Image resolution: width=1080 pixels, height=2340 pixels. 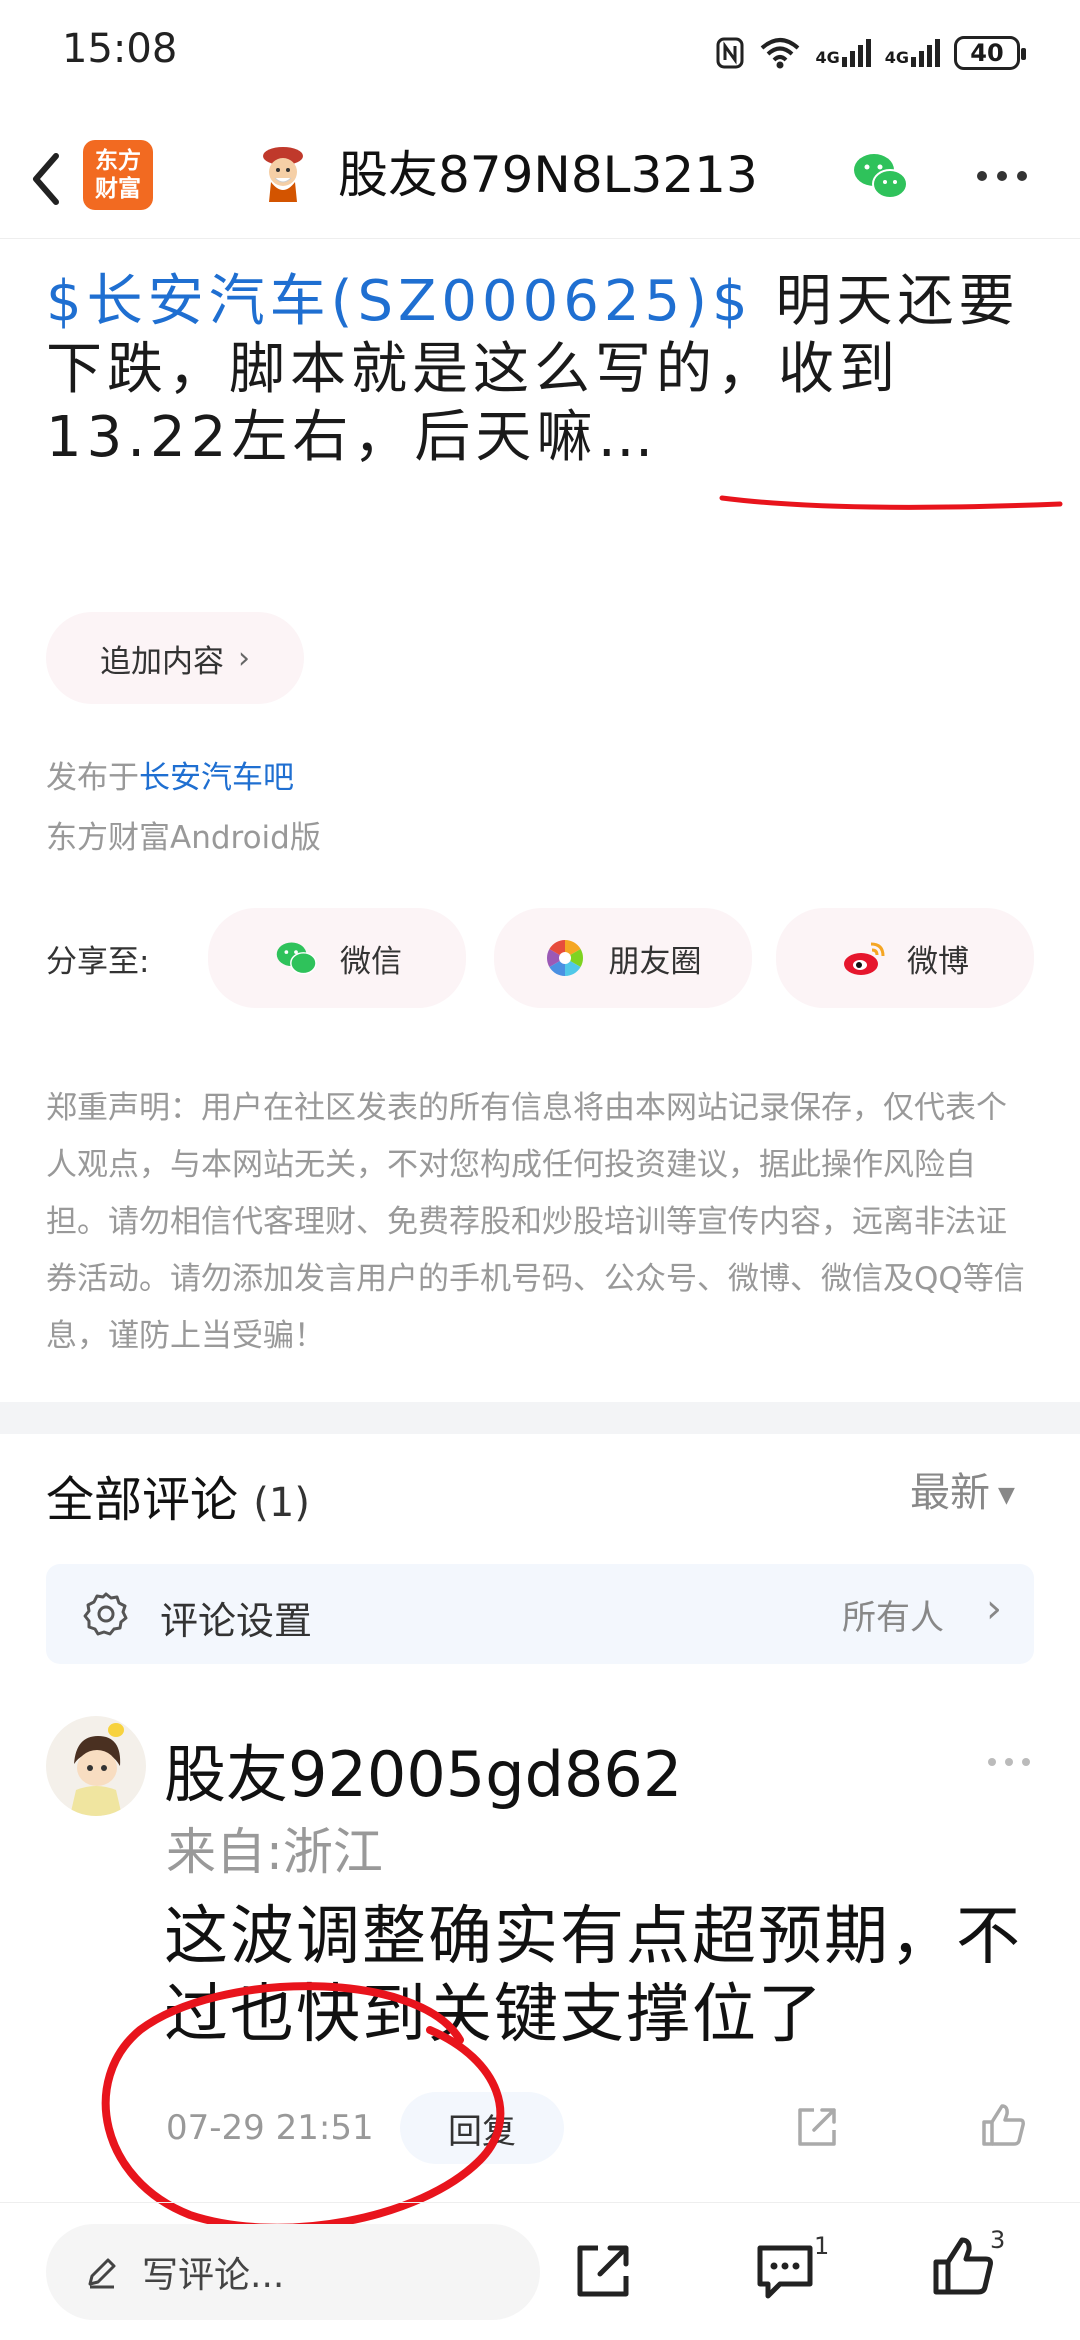 I want to click on dropdown-triangle-icon: ▼, so click(x=1006, y=1495).